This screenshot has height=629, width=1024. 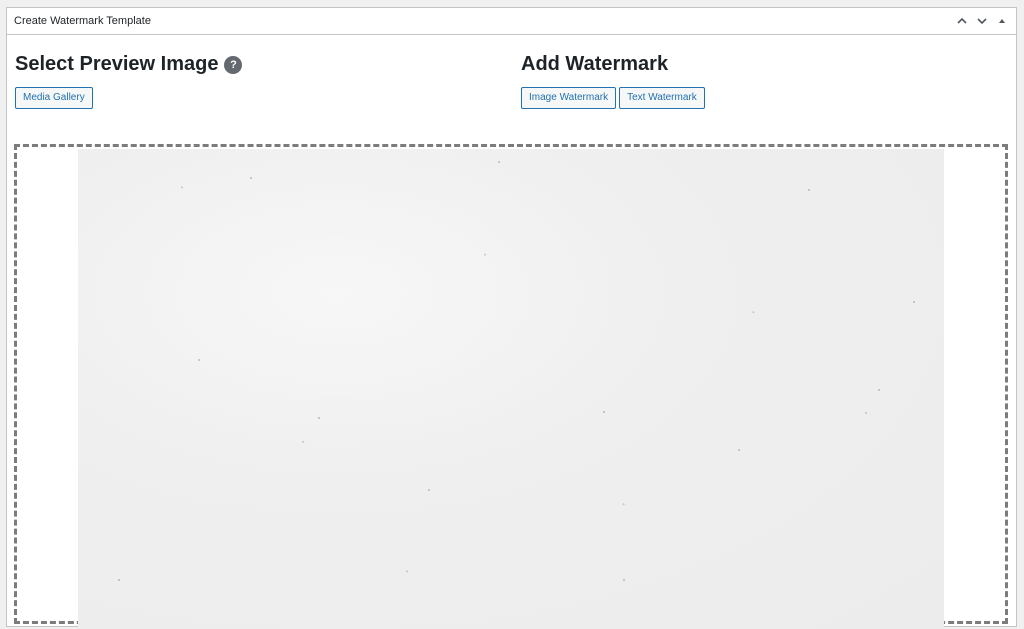 I want to click on image-watermark-button: Image Watermark, so click(x=569, y=98).